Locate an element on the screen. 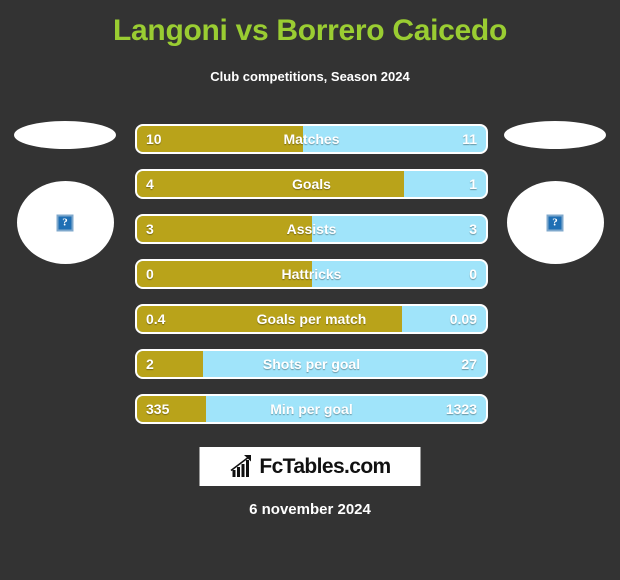 This screenshot has width=620, height=580. stat-row: 10 Matches 11 is located at coordinates (311, 139).